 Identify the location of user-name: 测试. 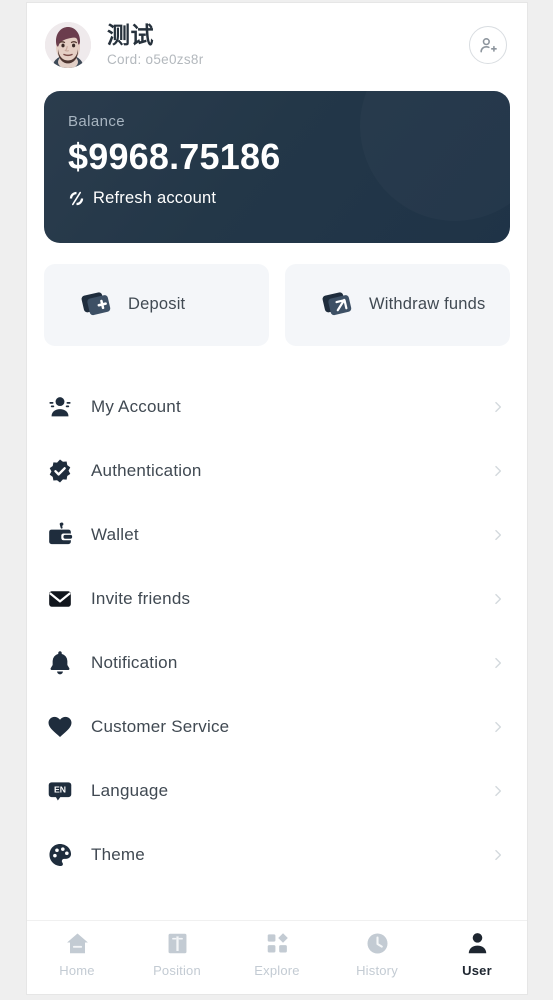
(130, 35).